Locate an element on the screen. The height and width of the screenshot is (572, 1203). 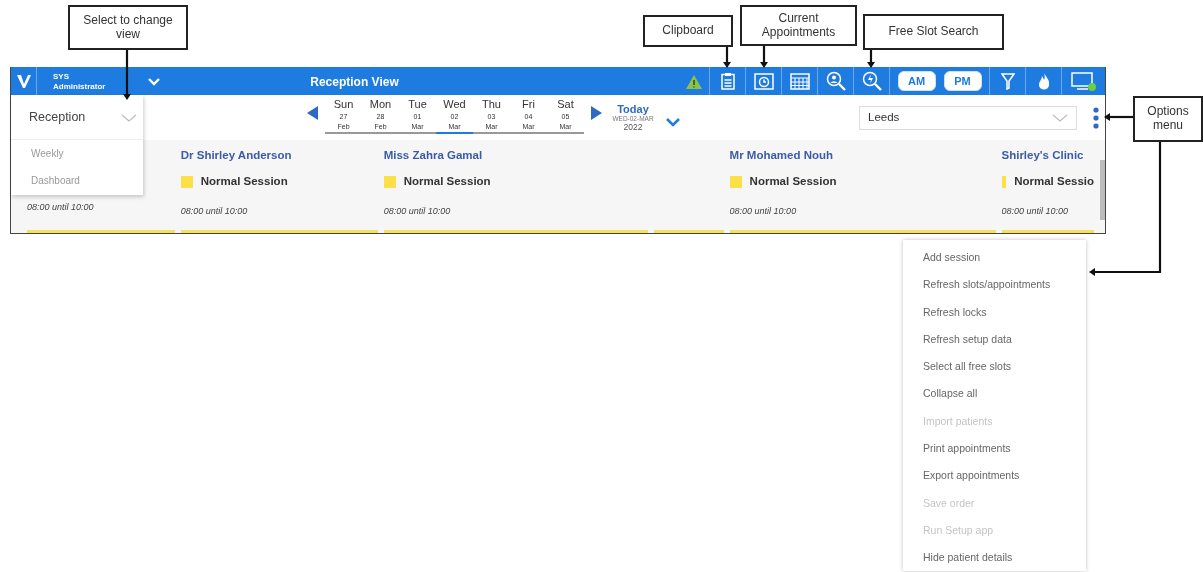
callout-label: Free Slot Search is located at coordinates (933, 32).